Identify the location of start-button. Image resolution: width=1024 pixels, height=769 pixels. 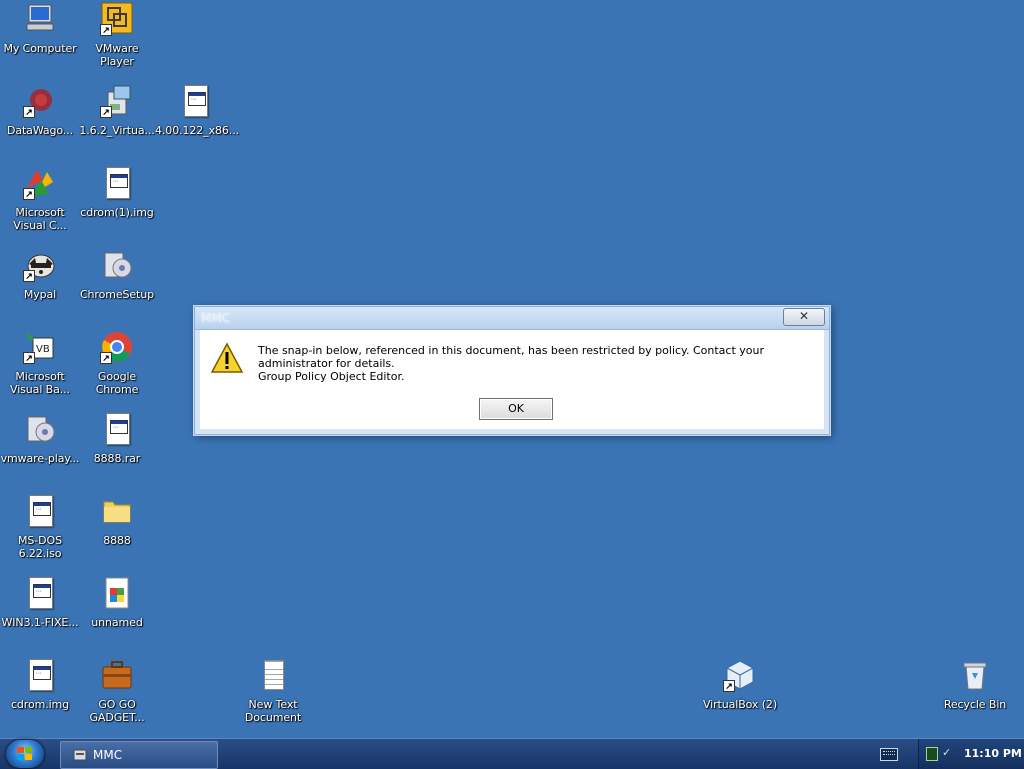
(25, 754).